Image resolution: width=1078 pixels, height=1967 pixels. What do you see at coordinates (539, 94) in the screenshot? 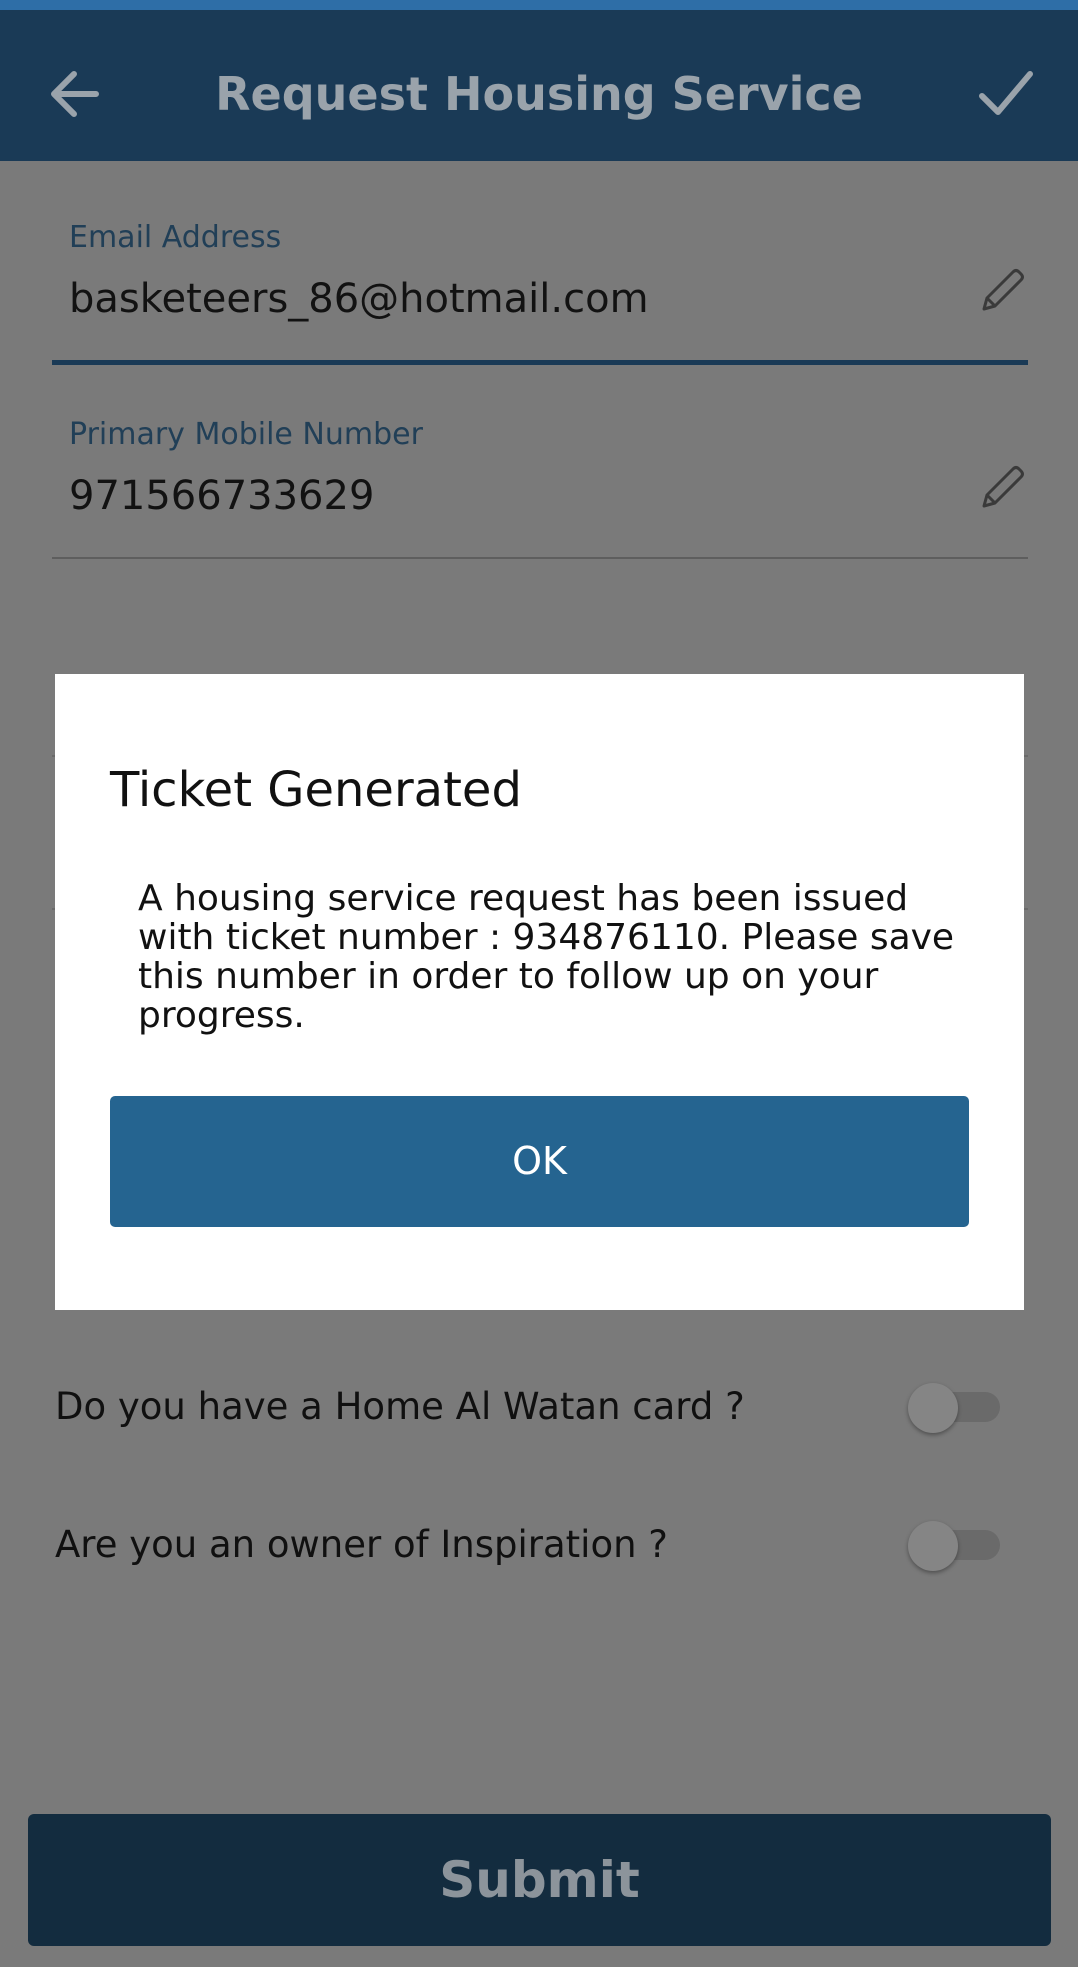
I see `page-title: Request Housing Service` at bounding box center [539, 94].